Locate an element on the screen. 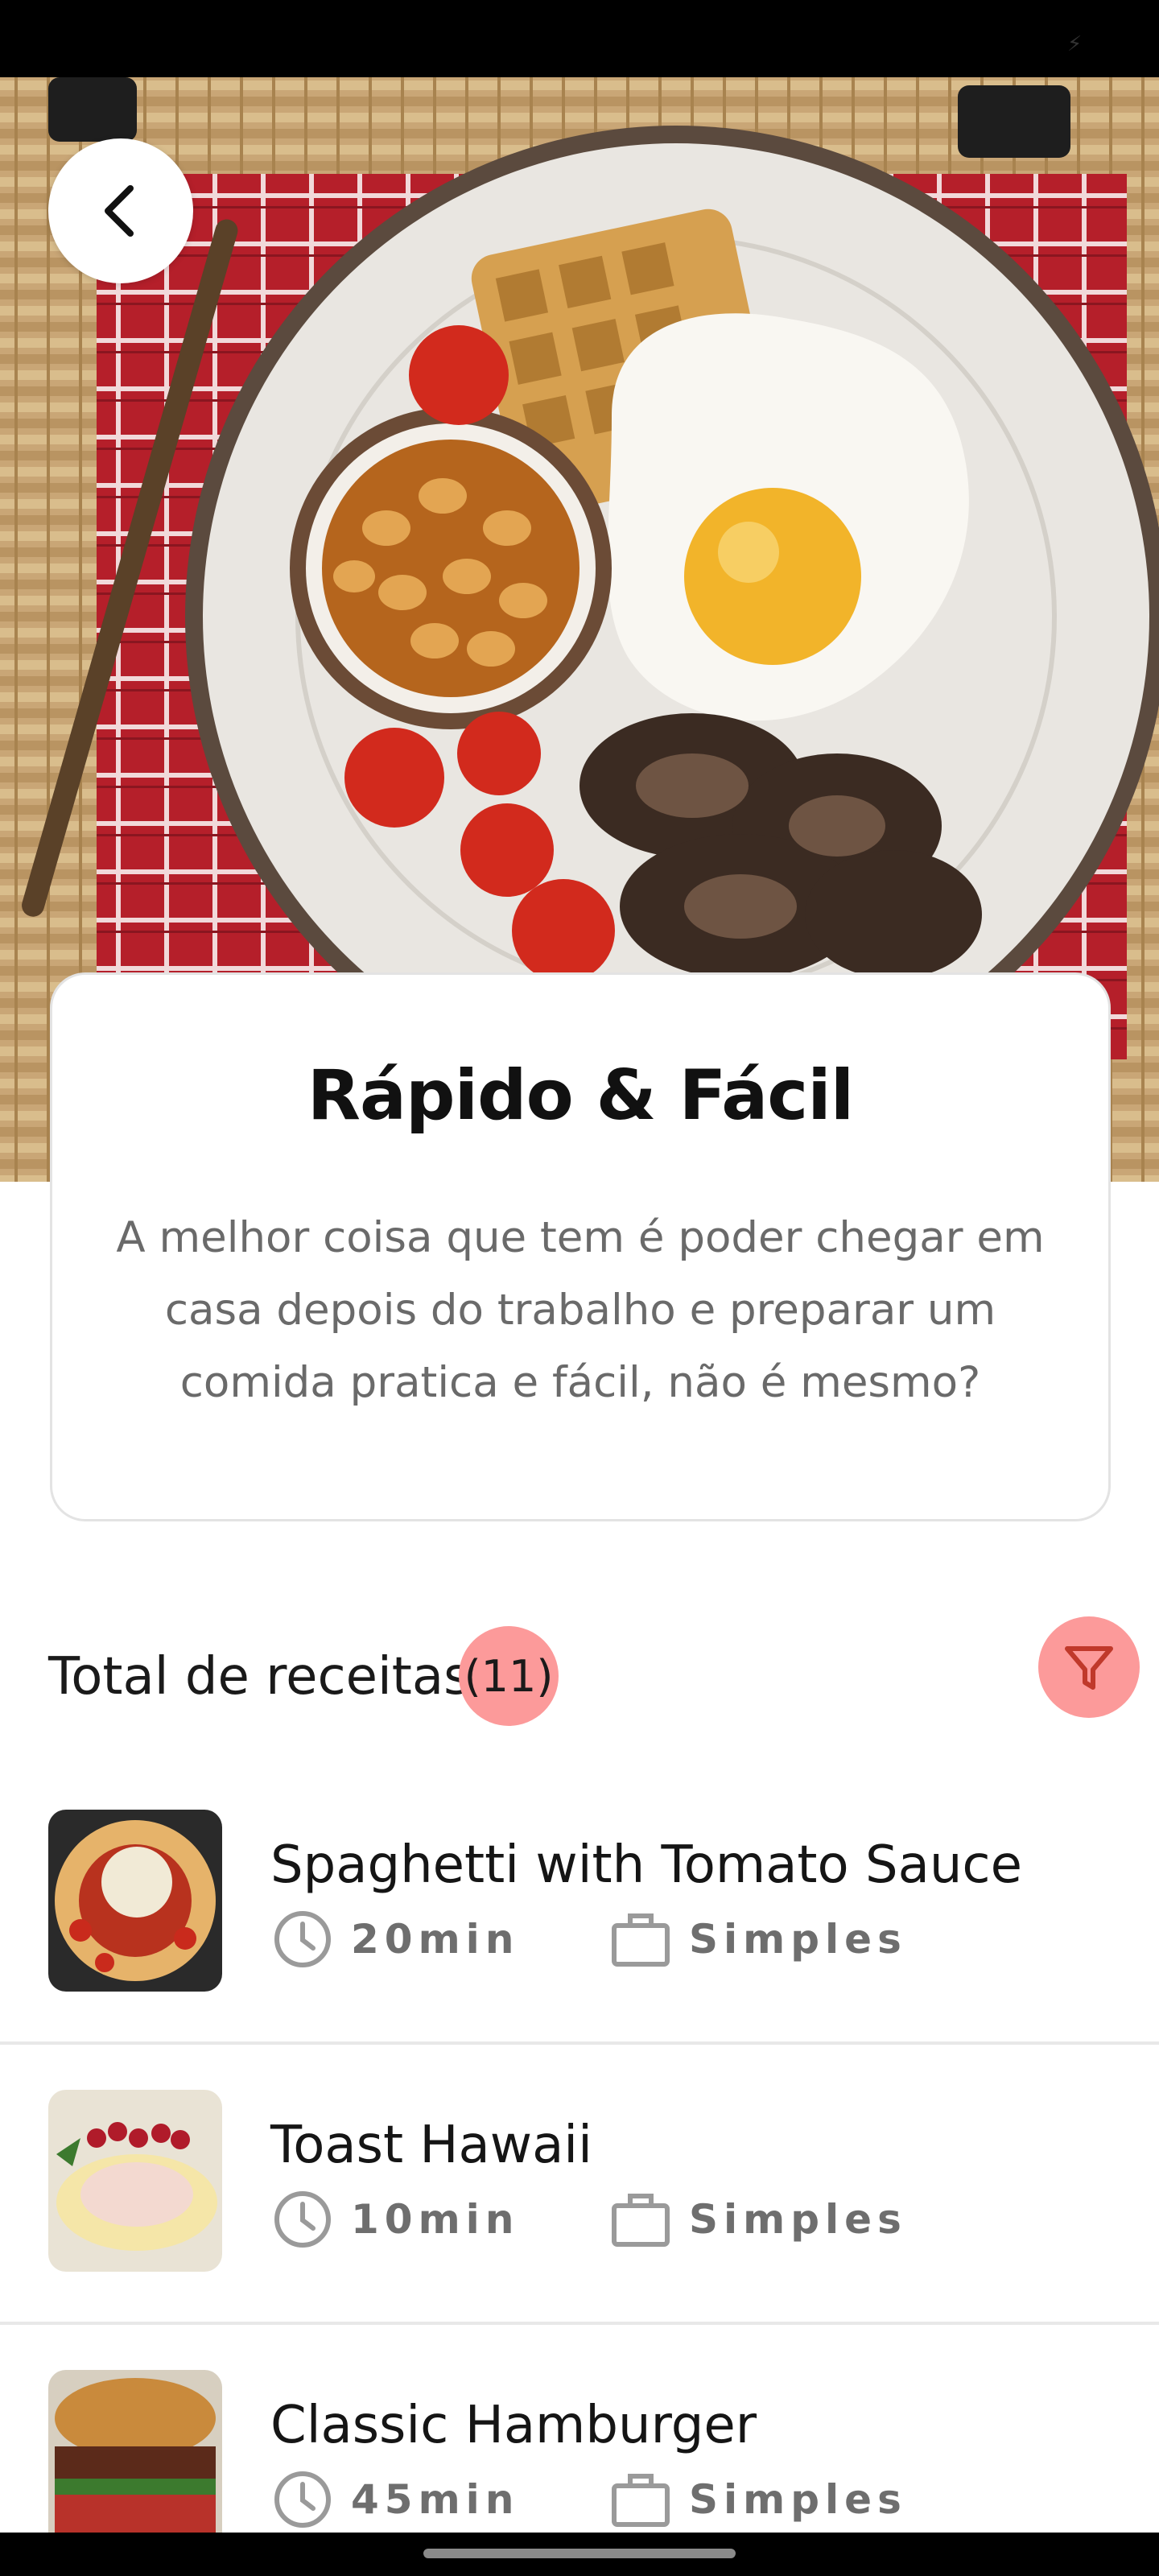 This screenshot has height=2576, width=1159. toast-hawaii-image is located at coordinates (135, 2181).